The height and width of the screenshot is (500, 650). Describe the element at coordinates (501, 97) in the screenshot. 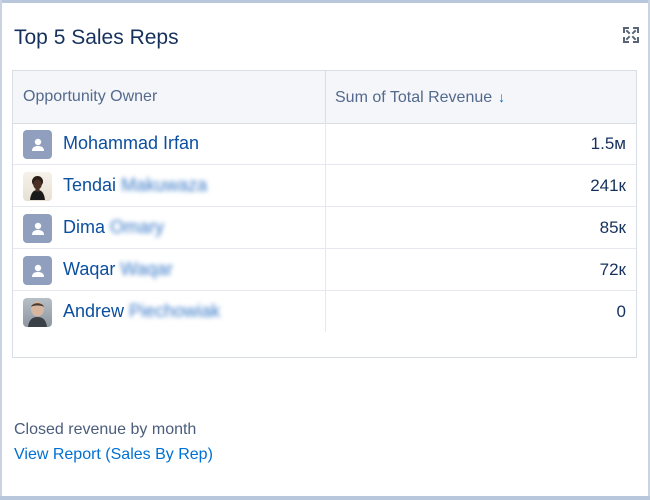

I see `sort-desc-icon: ↓` at that location.